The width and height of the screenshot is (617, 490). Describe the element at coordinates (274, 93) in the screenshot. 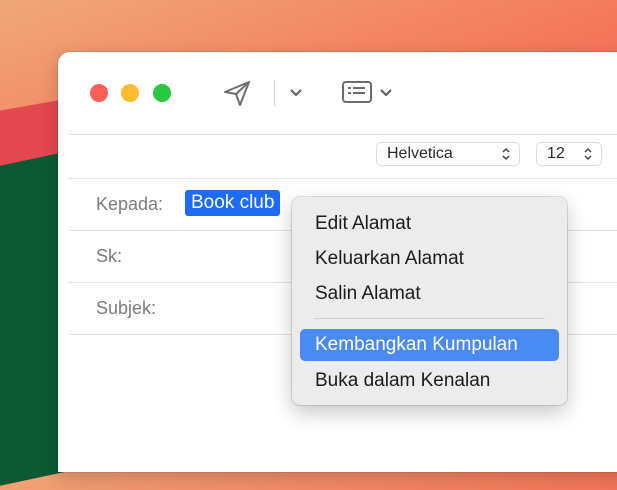

I see `toolbar-divider` at that location.